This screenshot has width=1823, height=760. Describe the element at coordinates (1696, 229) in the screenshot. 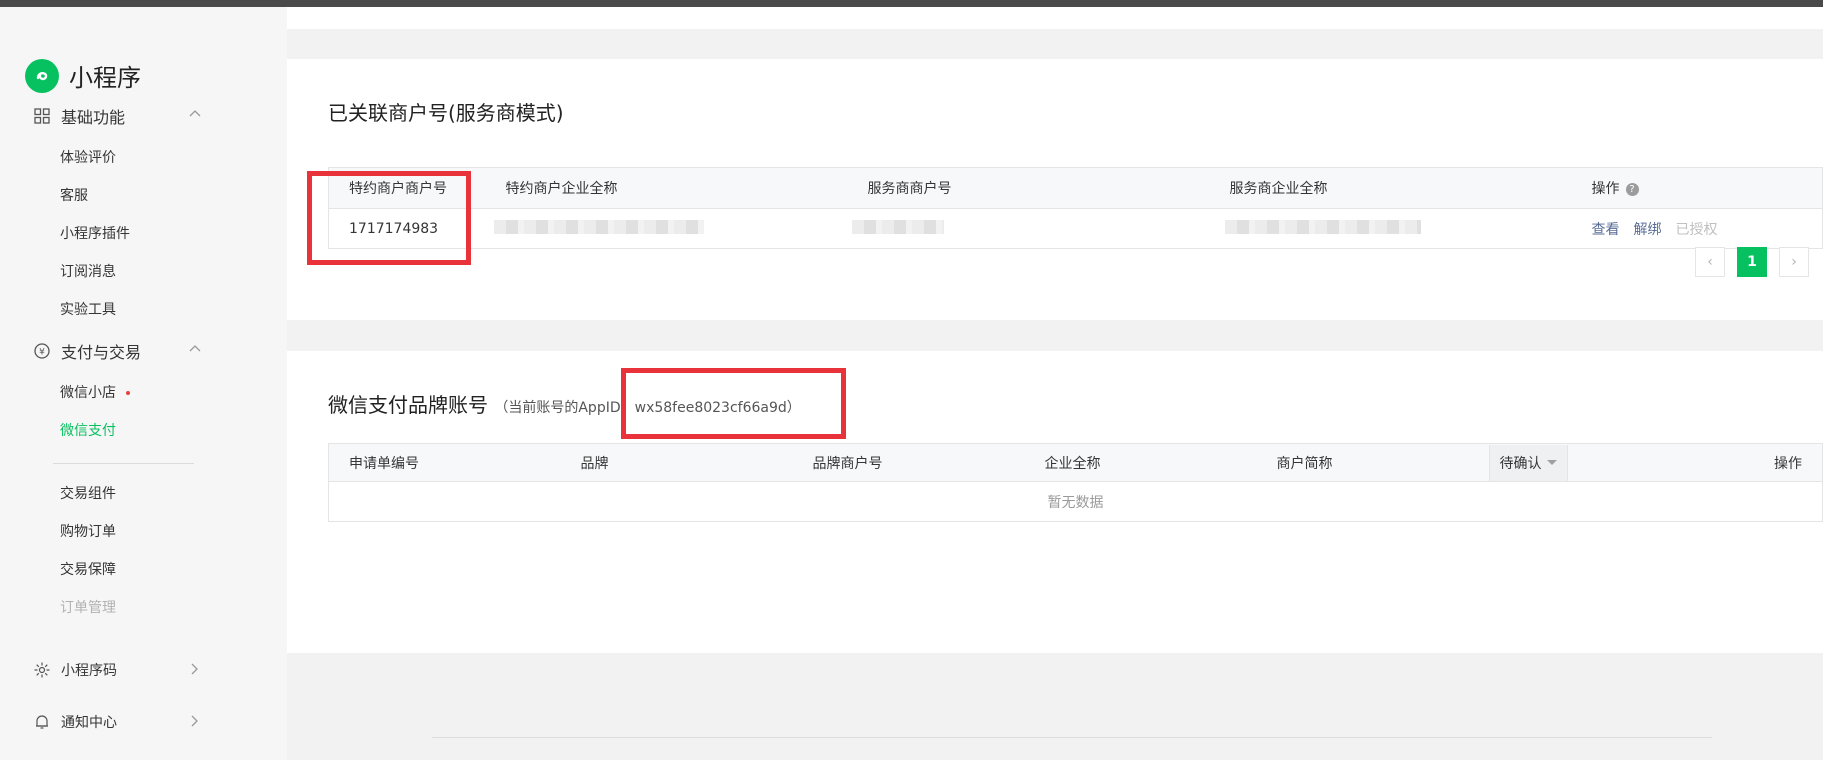

I see `authorized-status: 已授权` at that location.